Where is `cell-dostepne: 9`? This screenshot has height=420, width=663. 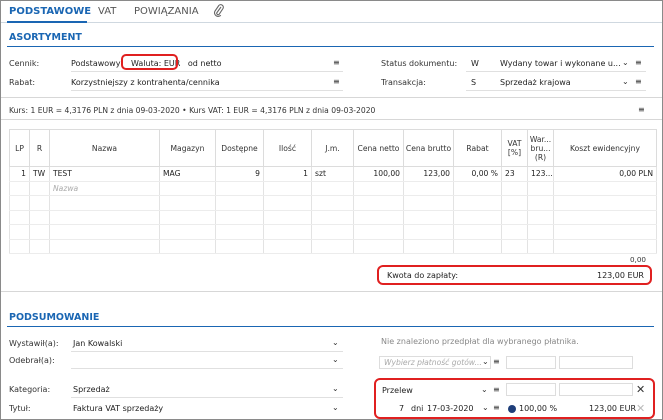
cell-dostepne: 9 is located at coordinates (239, 174).